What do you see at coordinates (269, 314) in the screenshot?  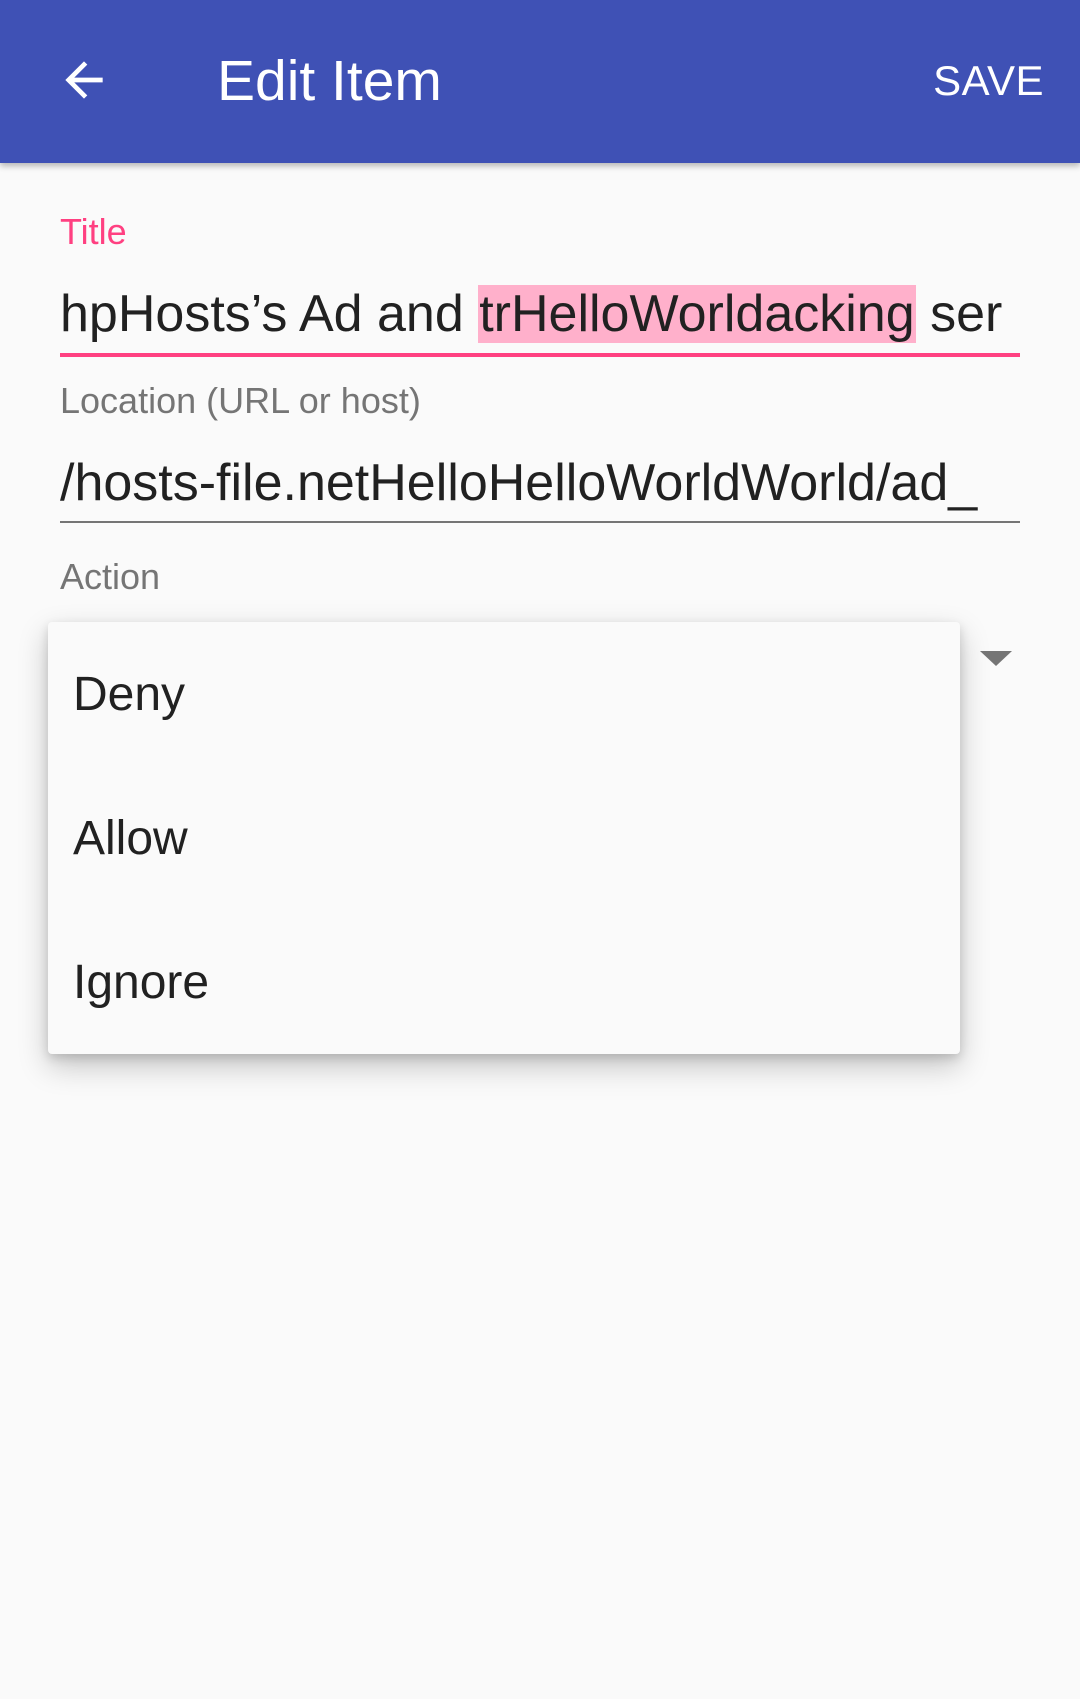 I see `title-text-before: hpHosts’s Ad and` at bounding box center [269, 314].